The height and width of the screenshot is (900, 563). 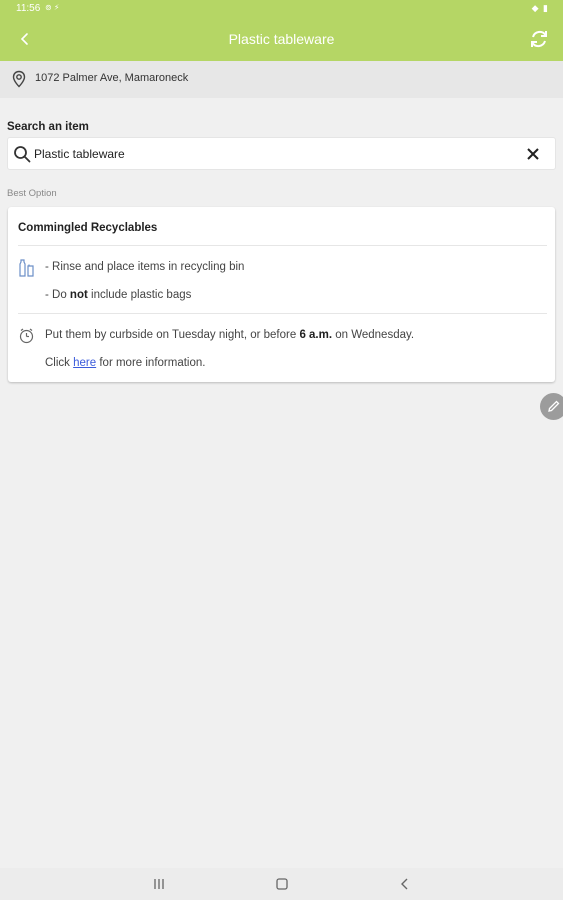 I want to click on edit-pencil-icon, so click(x=554, y=406).